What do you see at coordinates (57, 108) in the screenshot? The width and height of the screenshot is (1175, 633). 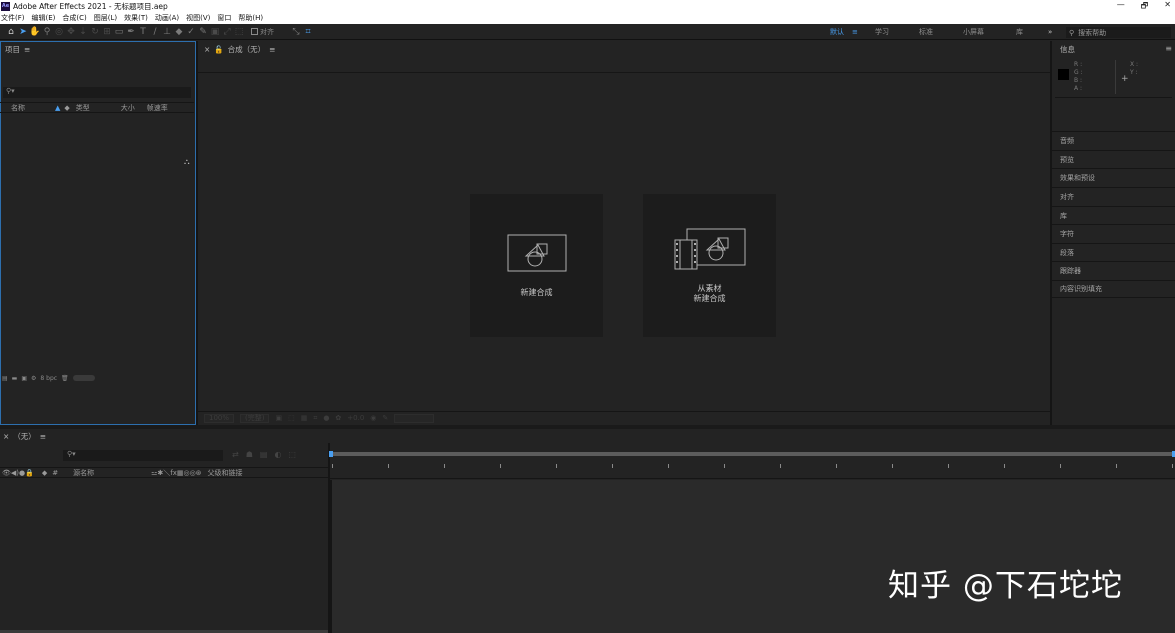 I see `sort-arrow-icon: ▲` at bounding box center [57, 108].